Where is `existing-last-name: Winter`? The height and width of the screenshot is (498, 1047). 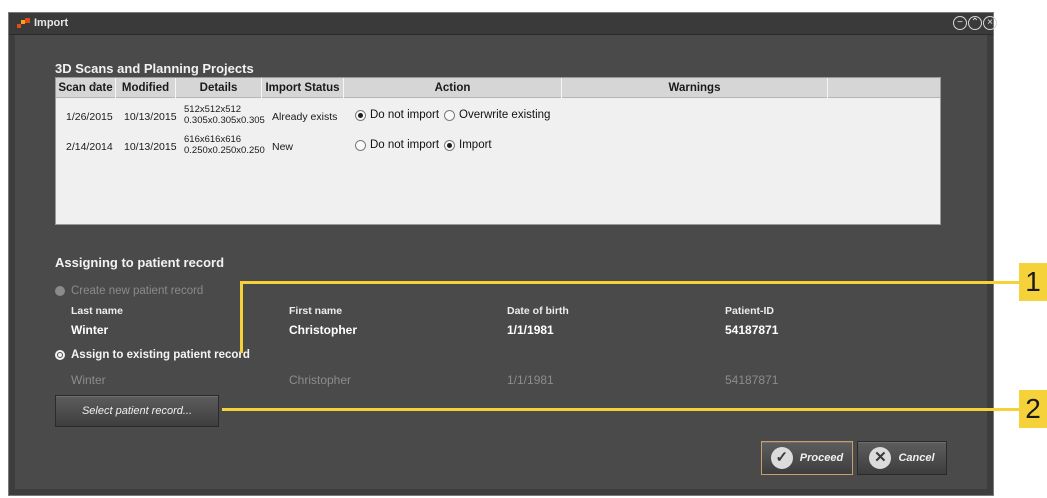
existing-last-name: Winter is located at coordinates (88, 380).